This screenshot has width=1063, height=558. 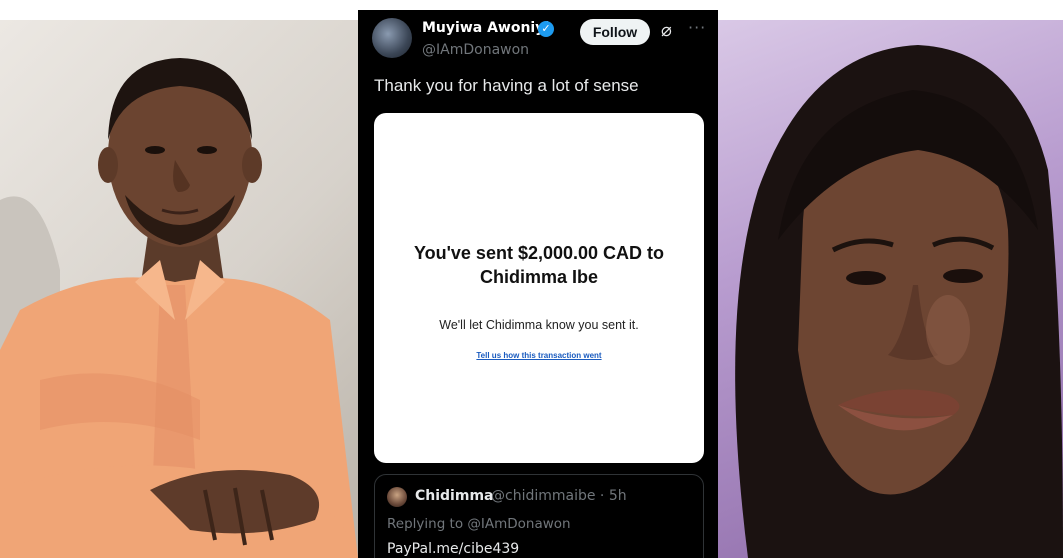 I want to click on quoted-avatar, so click(x=397, y=497).